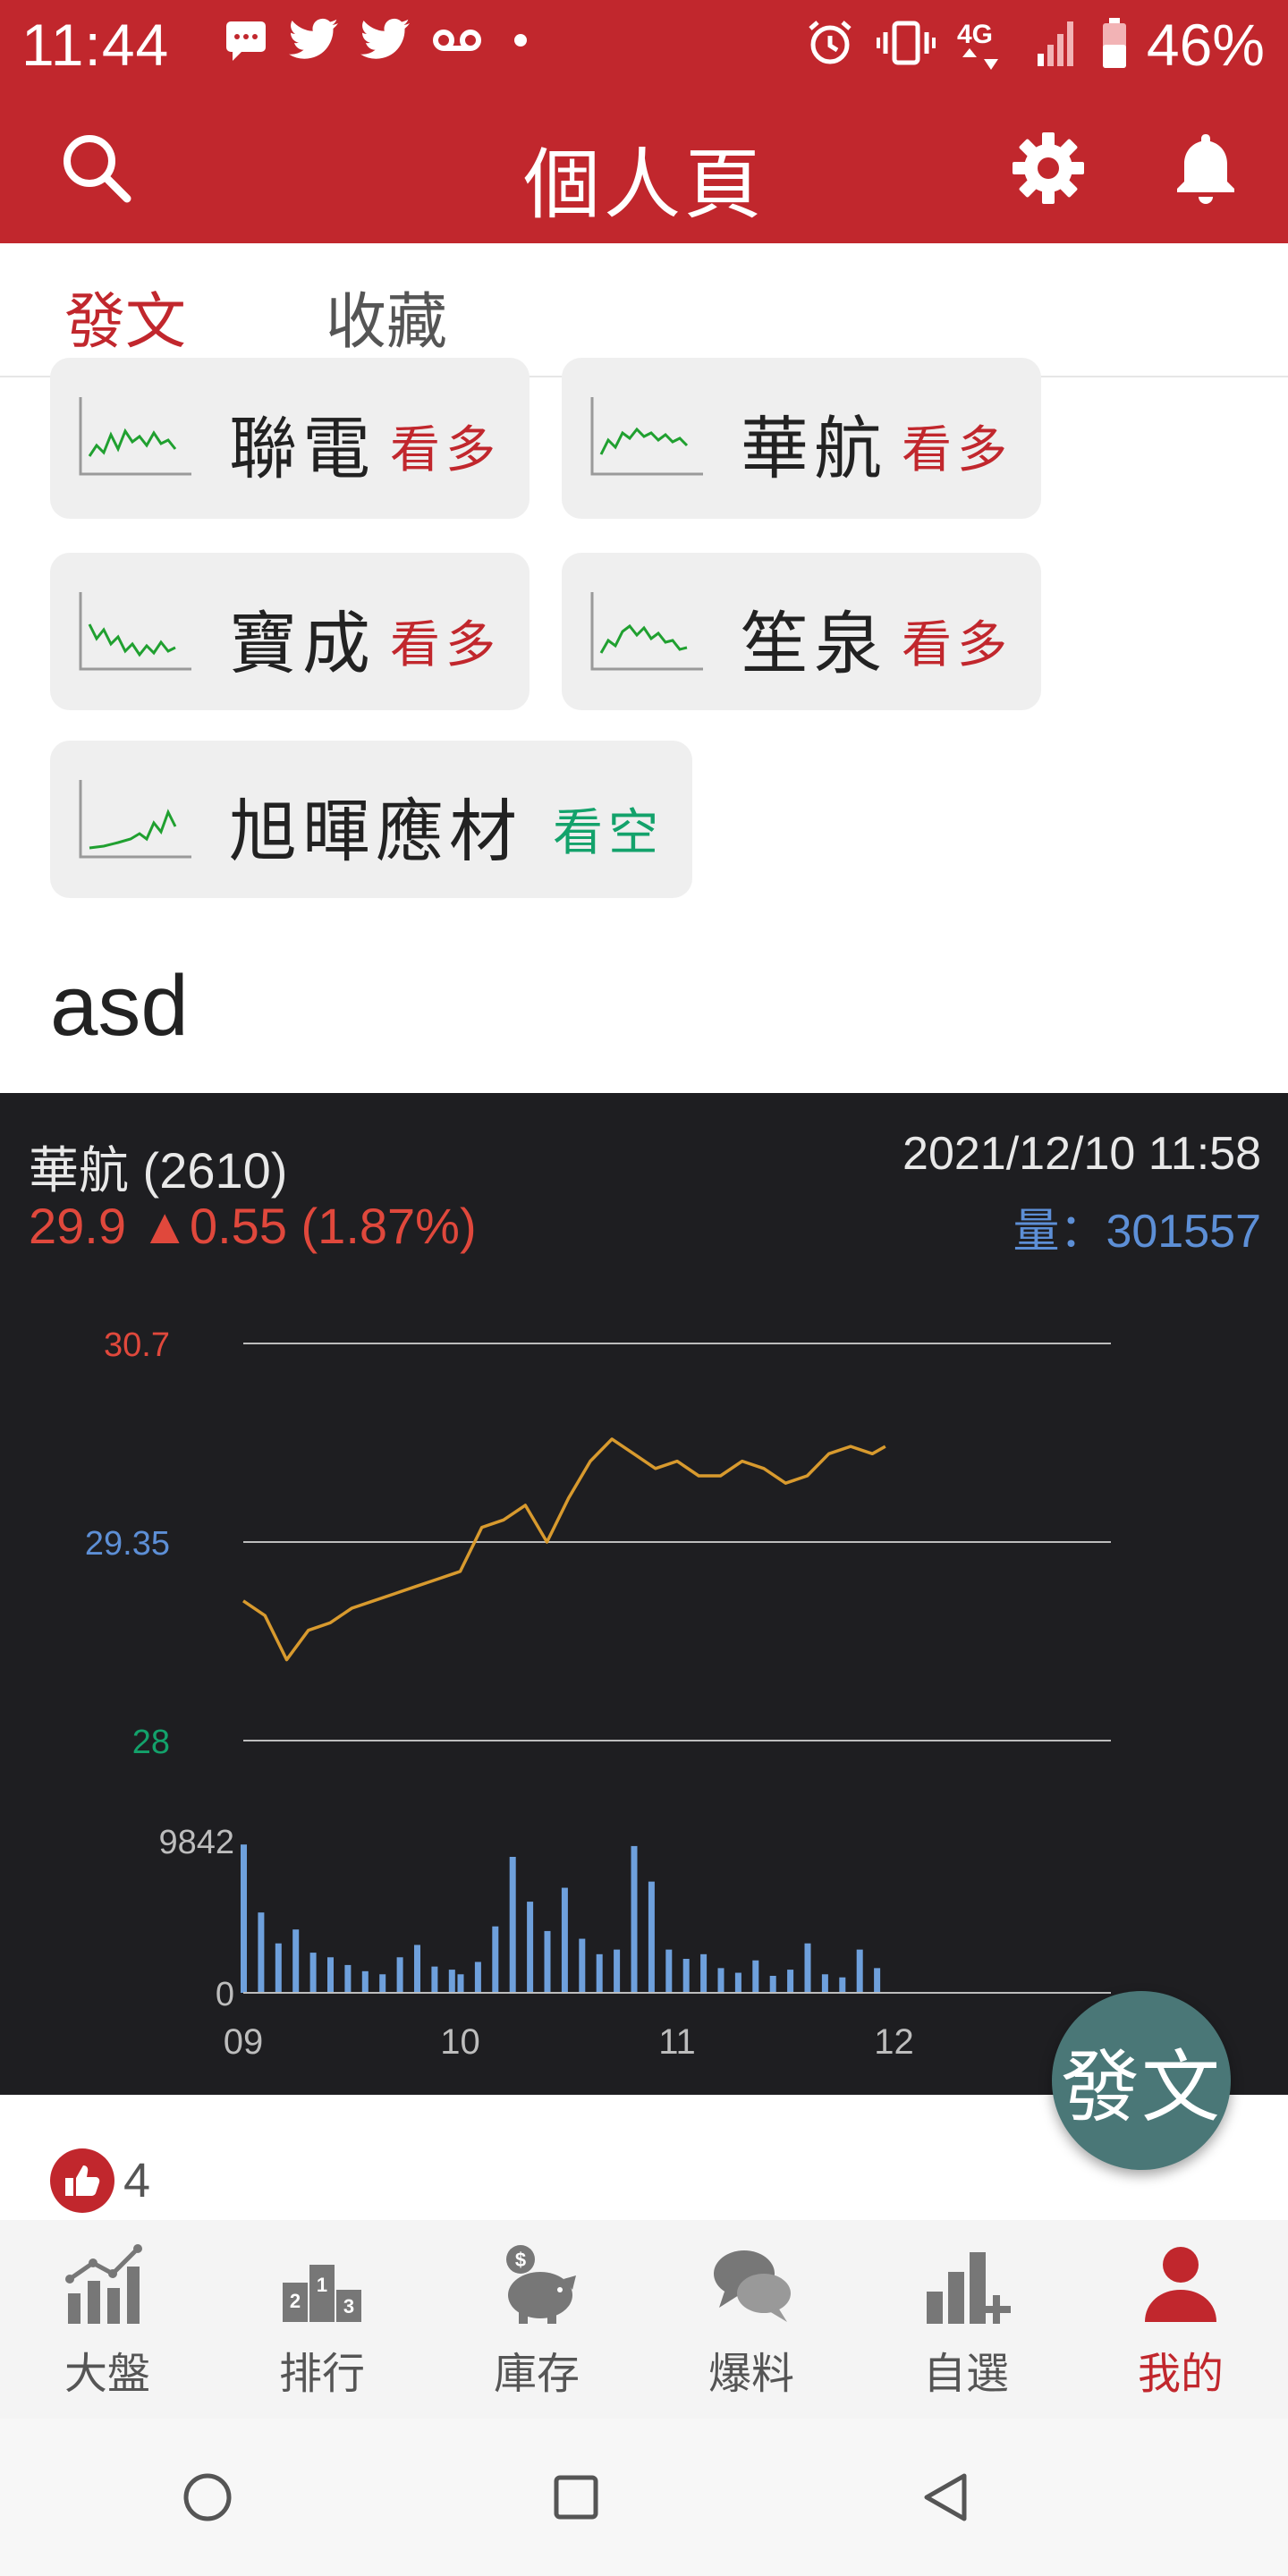  Describe the element at coordinates (1206, 168) in the screenshot. I see `bell-icon` at that location.